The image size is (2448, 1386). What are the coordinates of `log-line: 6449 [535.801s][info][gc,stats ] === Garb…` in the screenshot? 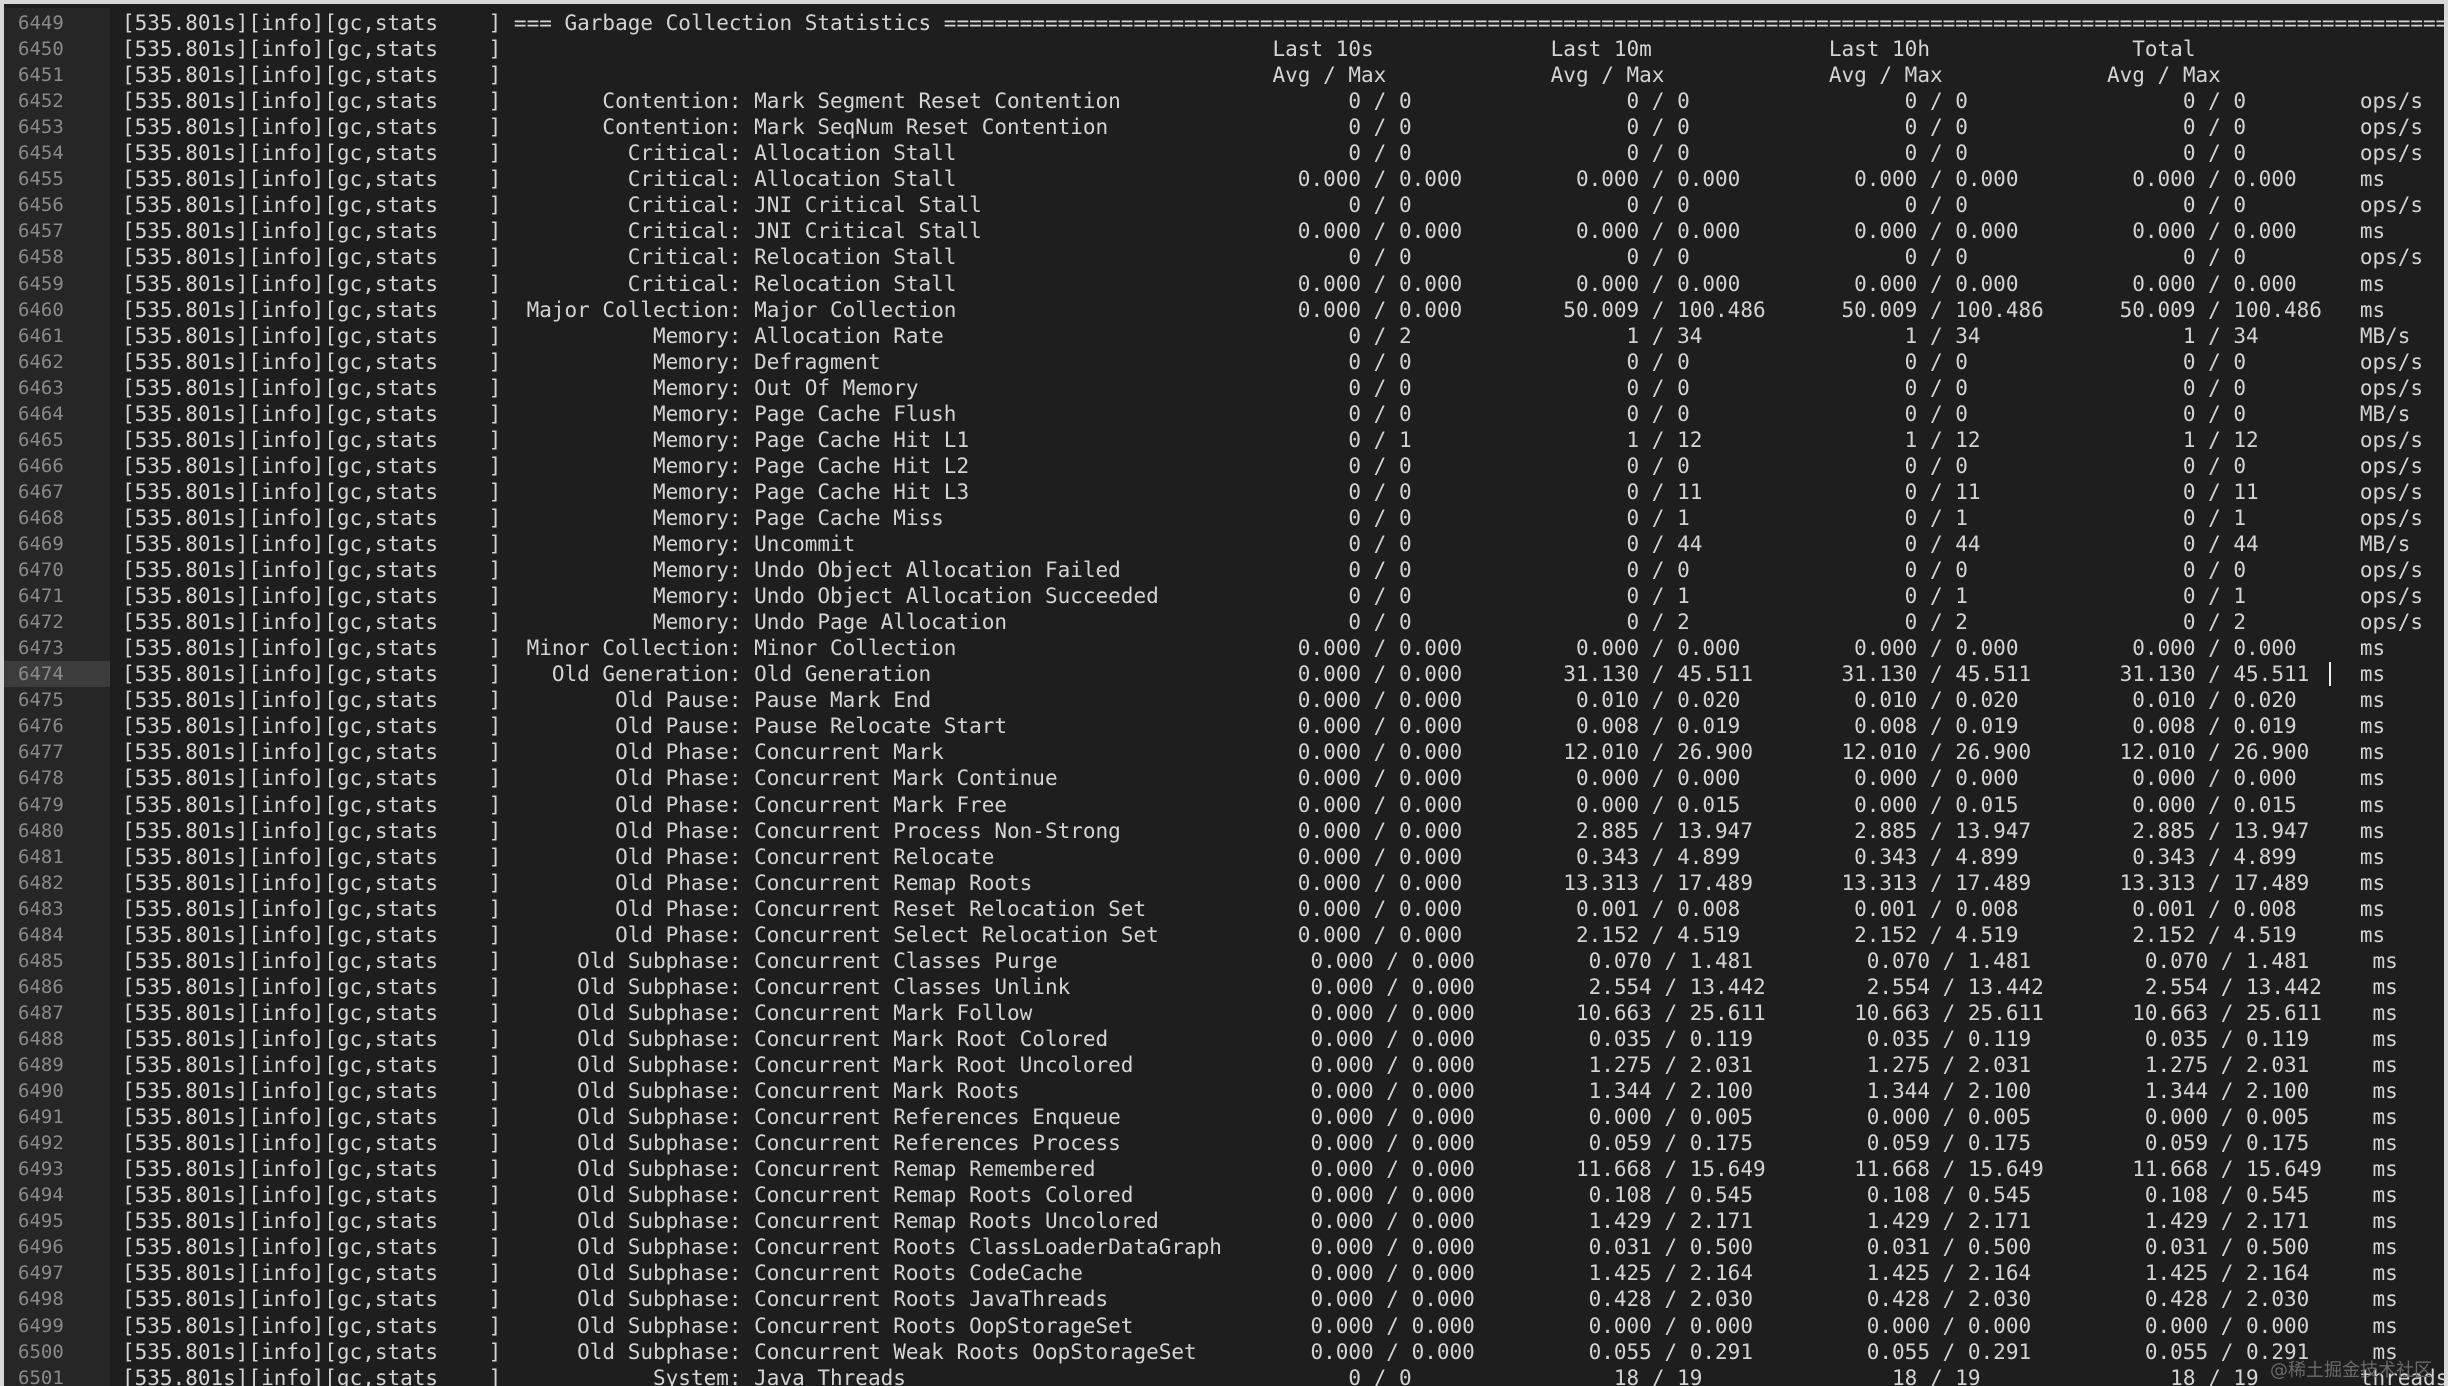 It's located at (1224, 23).